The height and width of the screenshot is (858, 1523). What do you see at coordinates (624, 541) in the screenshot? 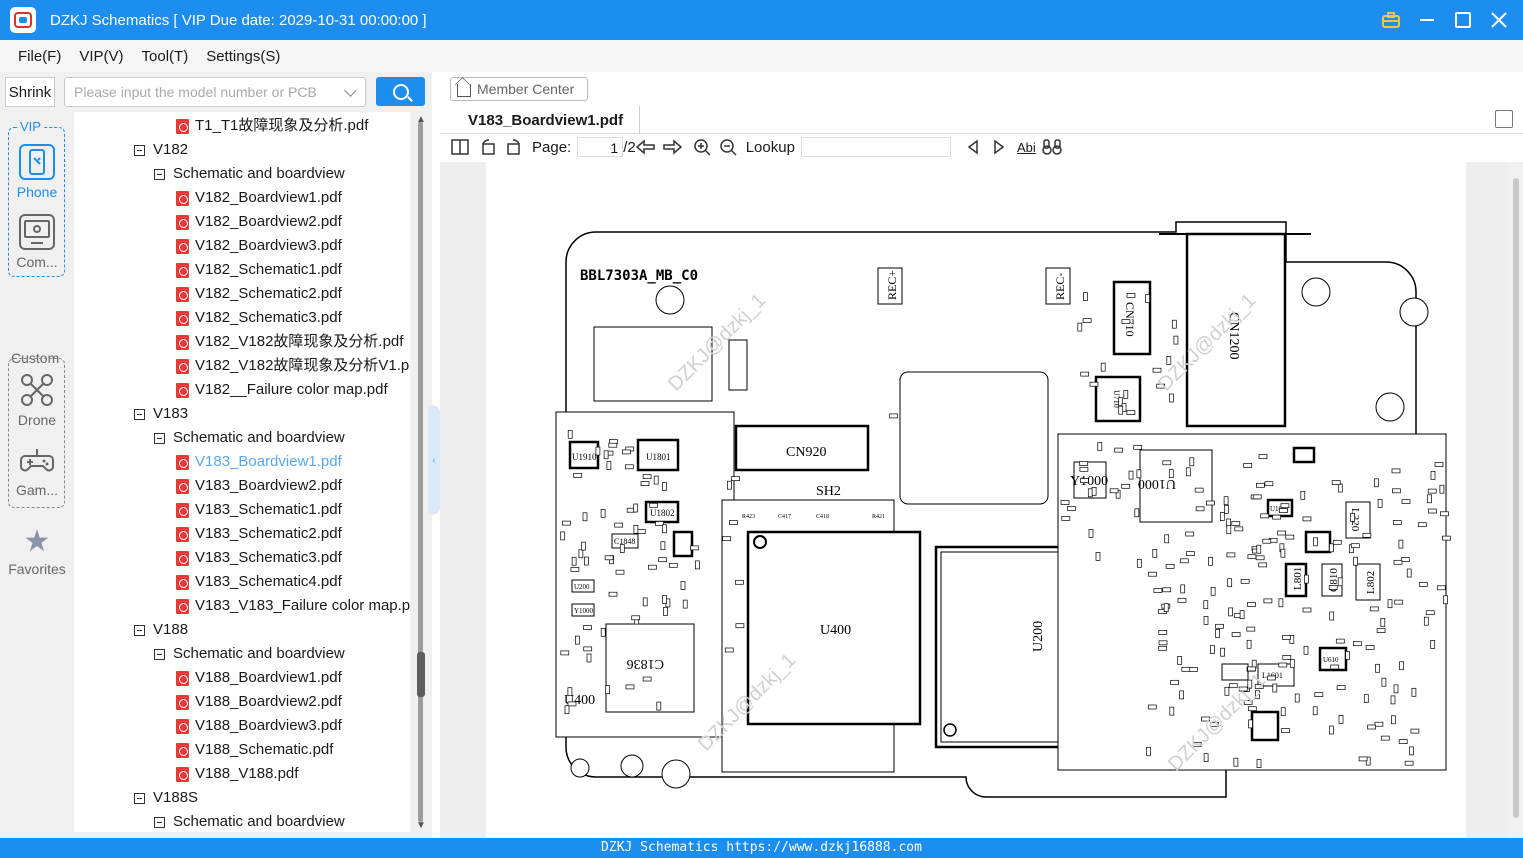
I see `label-u1910: C1848` at bounding box center [624, 541].